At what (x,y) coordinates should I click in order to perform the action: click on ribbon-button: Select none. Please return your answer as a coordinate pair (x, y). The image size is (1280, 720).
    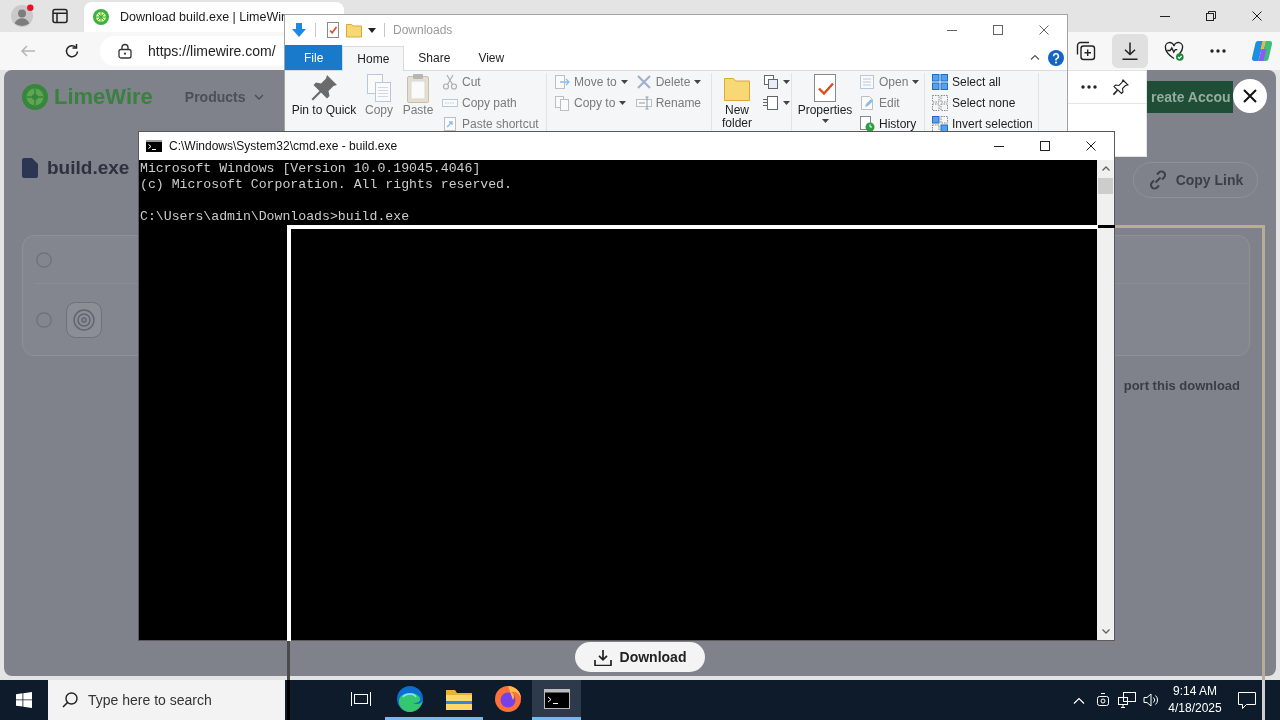
    Looking at the image, I should click on (982, 103).